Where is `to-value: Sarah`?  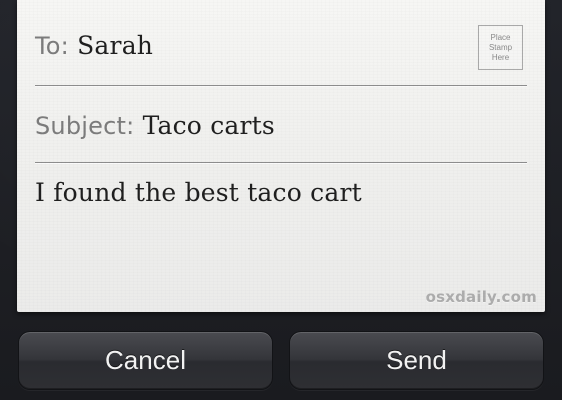
to-value: Sarah is located at coordinates (115, 45).